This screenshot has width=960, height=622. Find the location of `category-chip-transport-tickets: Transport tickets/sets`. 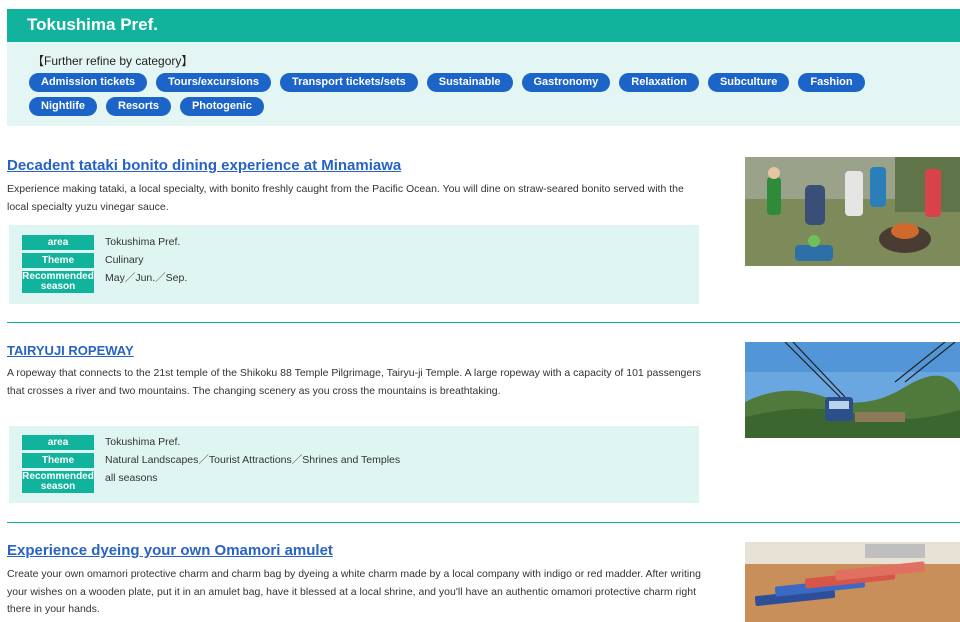

category-chip-transport-tickets: Transport tickets/sets is located at coordinates (349, 82).